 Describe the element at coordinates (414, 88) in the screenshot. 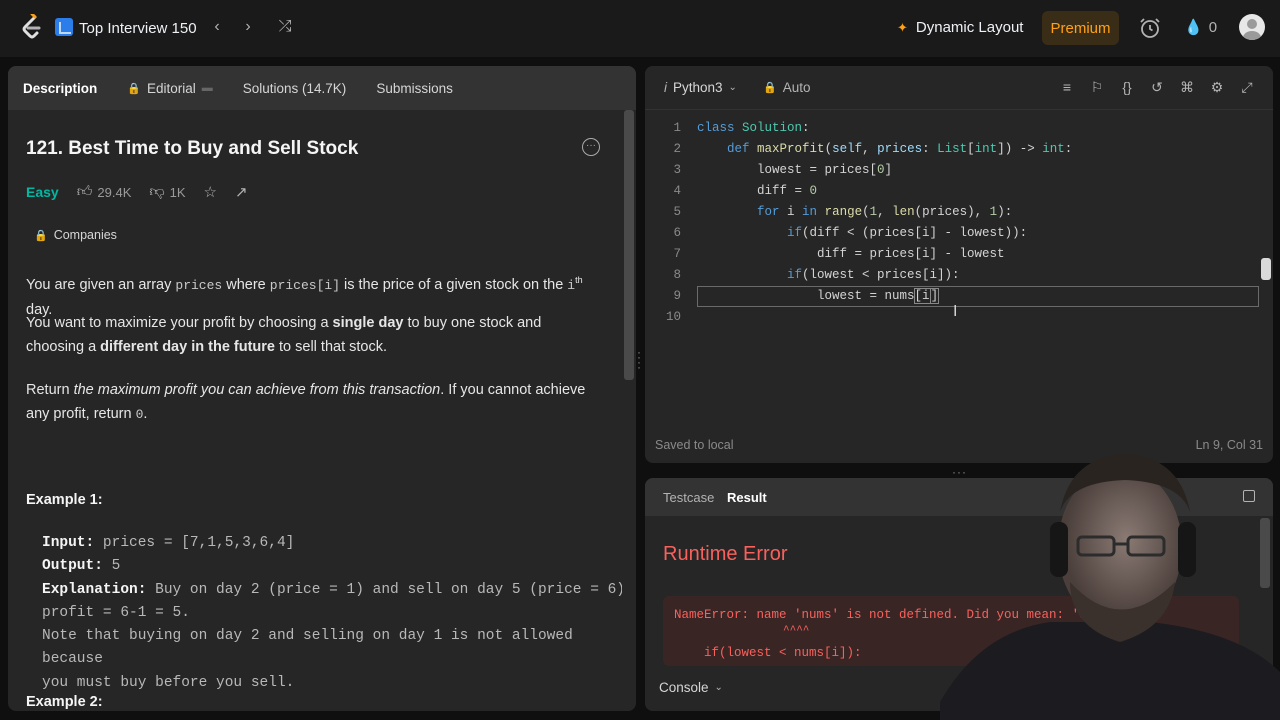

I see `tab-submissions: Submissions` at that location.